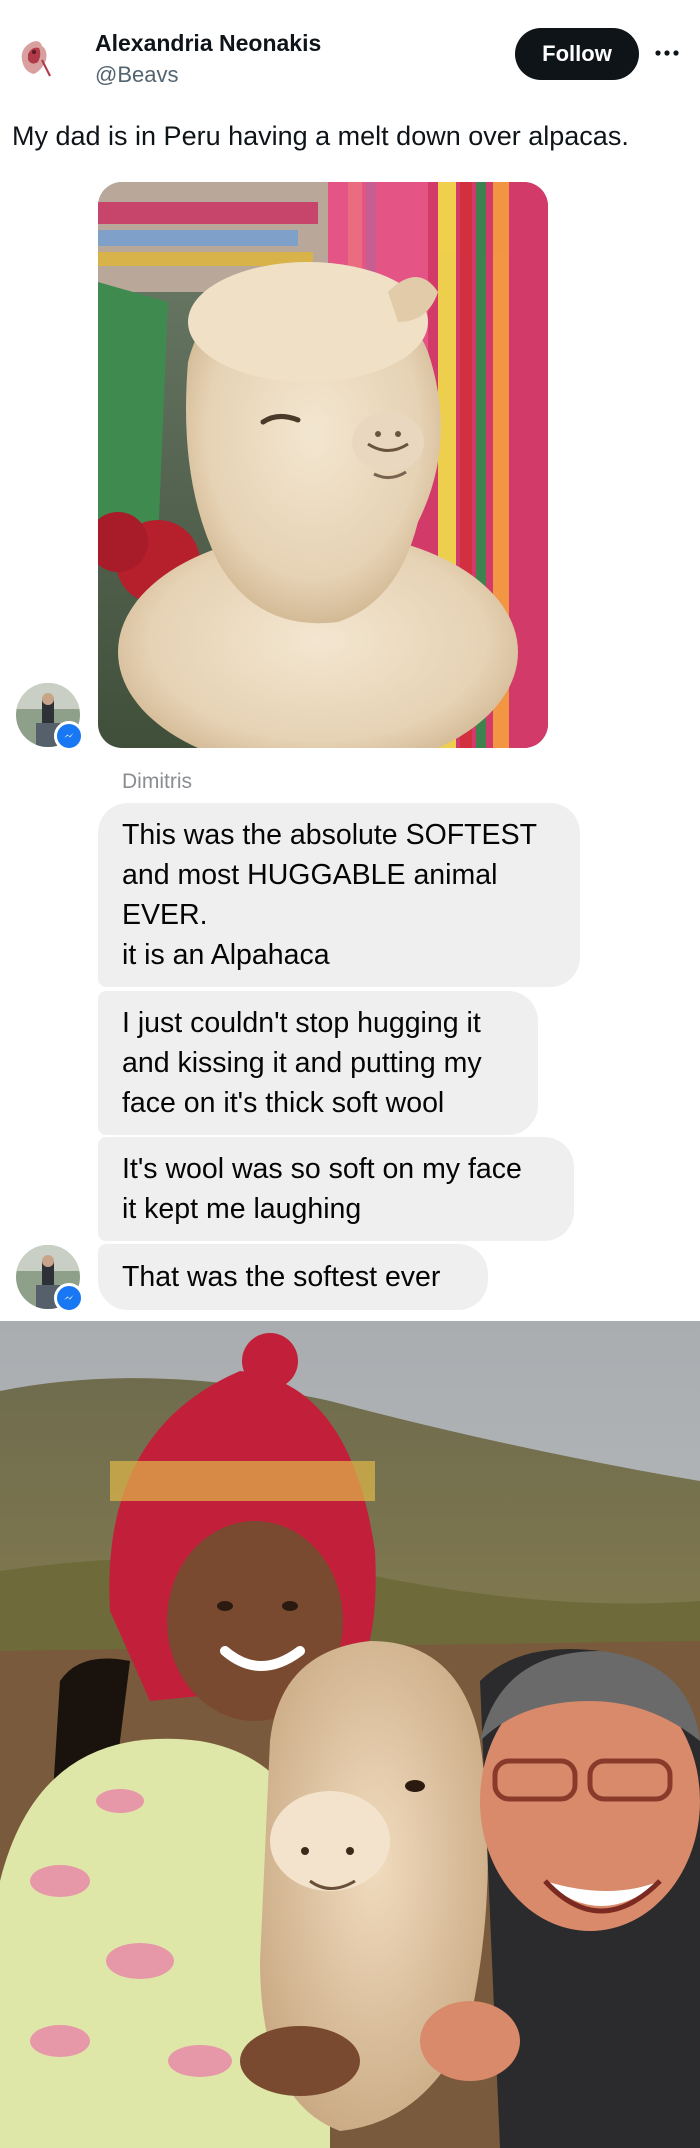  I want to click on author-name: Alexandria Neonakis, so click(208, 43).